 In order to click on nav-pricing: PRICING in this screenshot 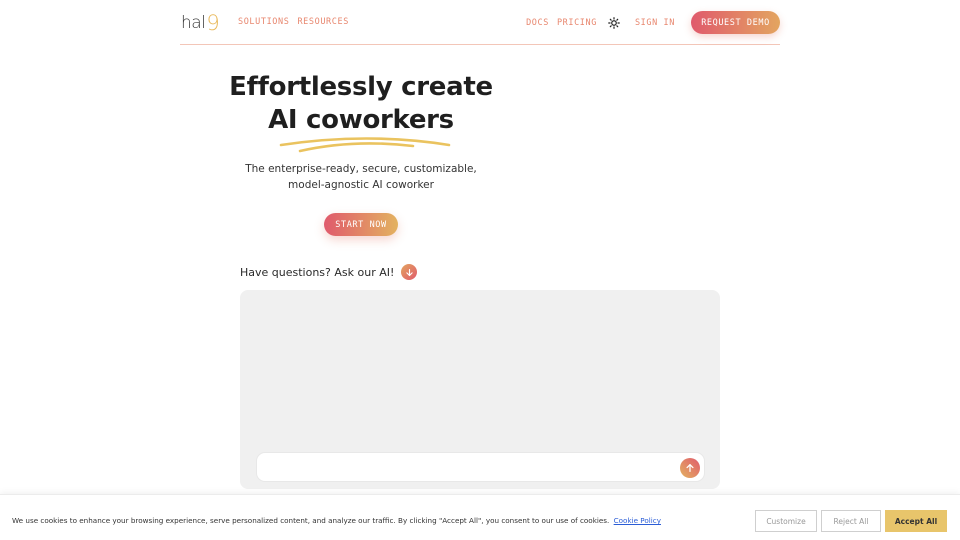, I will do `click(577, 23)`.